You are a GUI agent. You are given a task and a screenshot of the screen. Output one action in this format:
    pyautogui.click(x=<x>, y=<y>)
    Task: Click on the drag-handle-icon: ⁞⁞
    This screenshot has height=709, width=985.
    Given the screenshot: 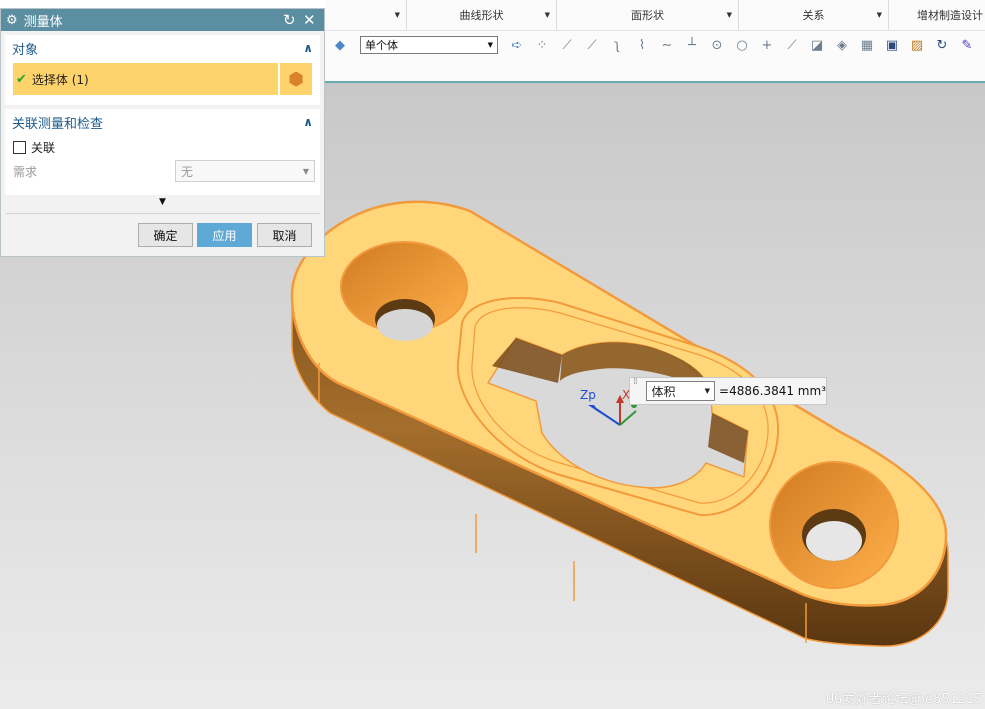 What is the action you would take?
    pyautogui.click(x=637, y=390)
    